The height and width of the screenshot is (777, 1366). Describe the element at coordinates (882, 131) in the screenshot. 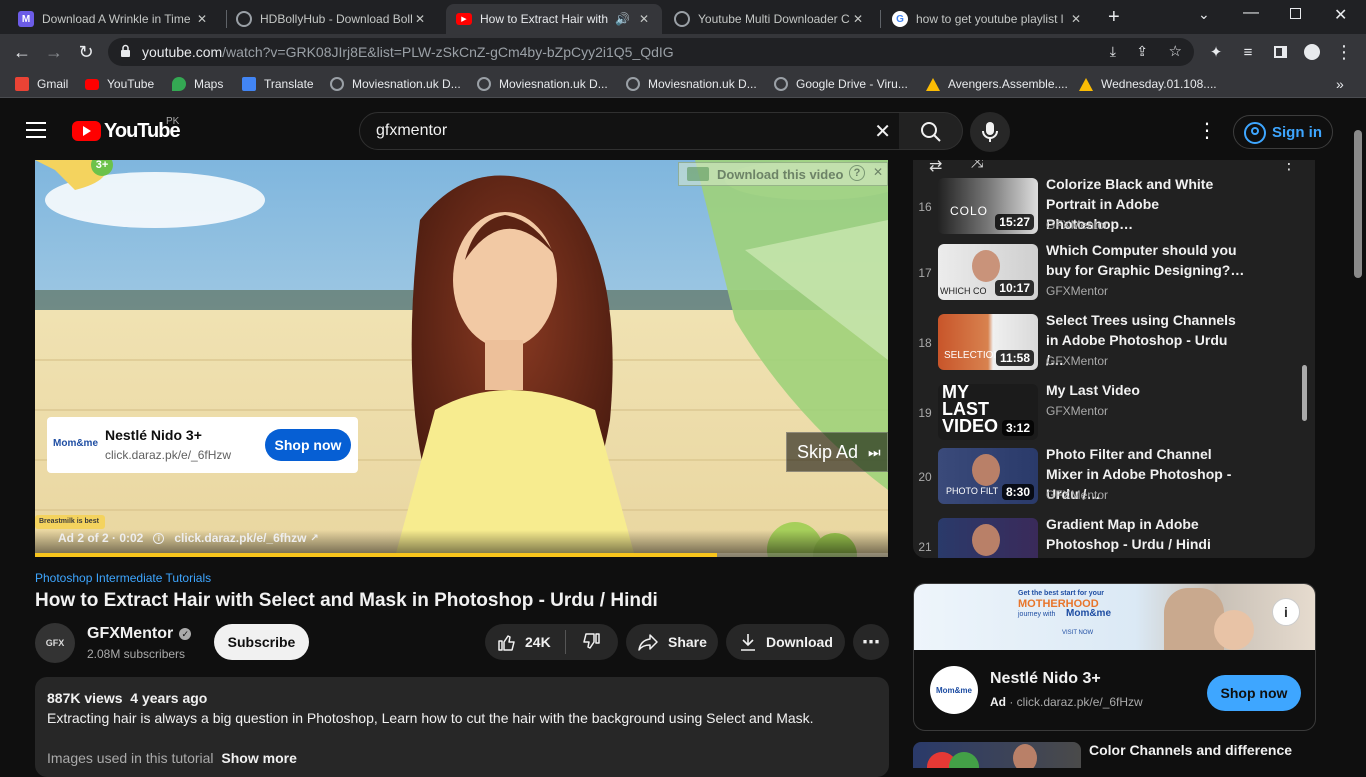

I see `clear-search-icon: ✕` at that location.